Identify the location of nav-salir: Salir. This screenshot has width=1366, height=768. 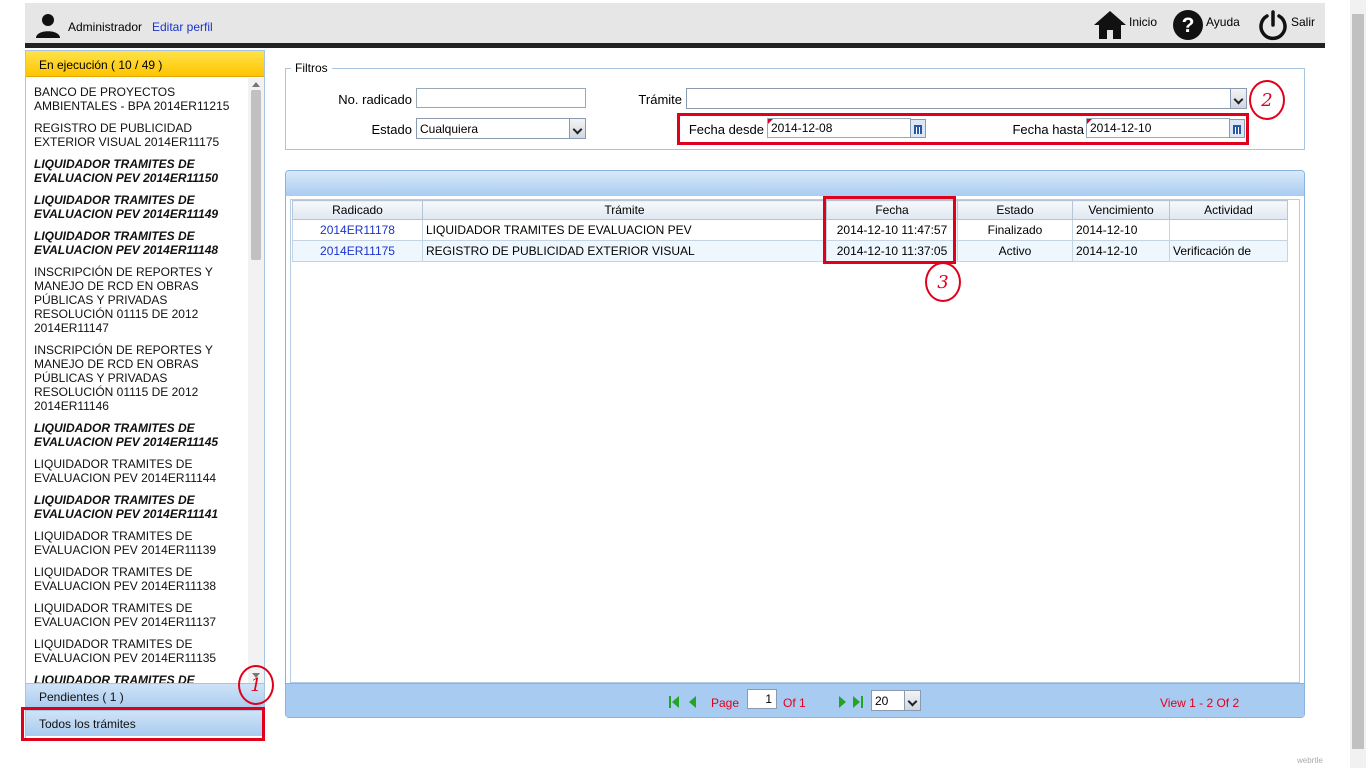
(1286, 25).